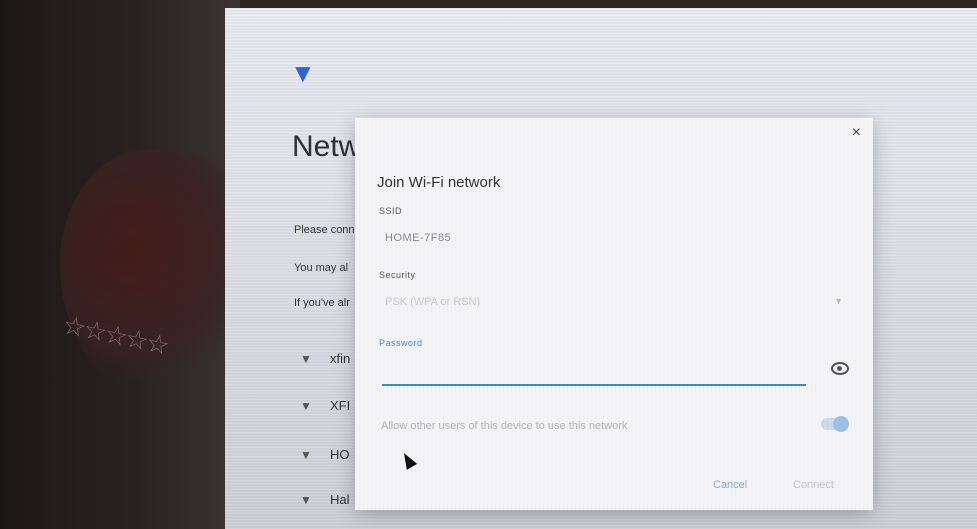 This screenshot has height=529, width=977. I want to click on network-name: Hal, so click(340, 499).